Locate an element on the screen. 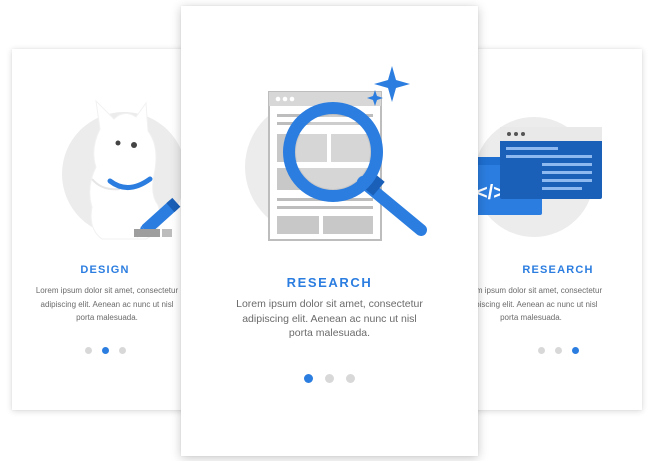 The image size is (653, 461). magnifier-browser-icon is located at coordinates (336, 153).